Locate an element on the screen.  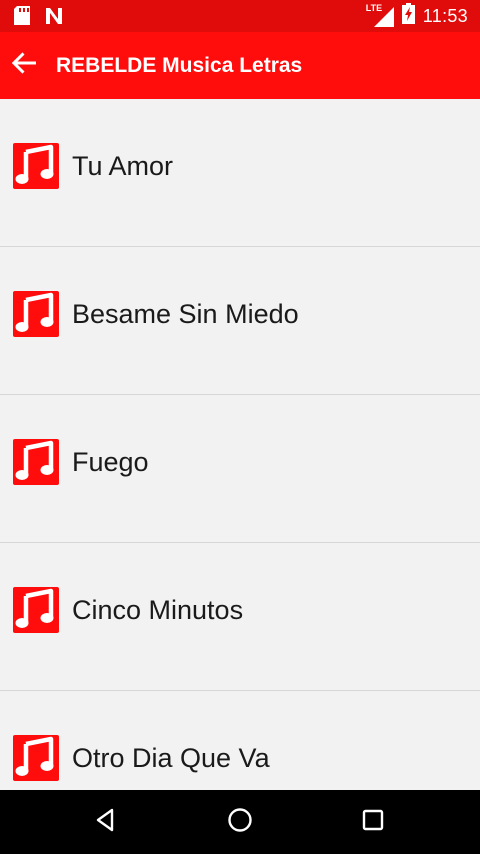
song-title: Otro Dia Que Va is located at coordinates (171, 758).